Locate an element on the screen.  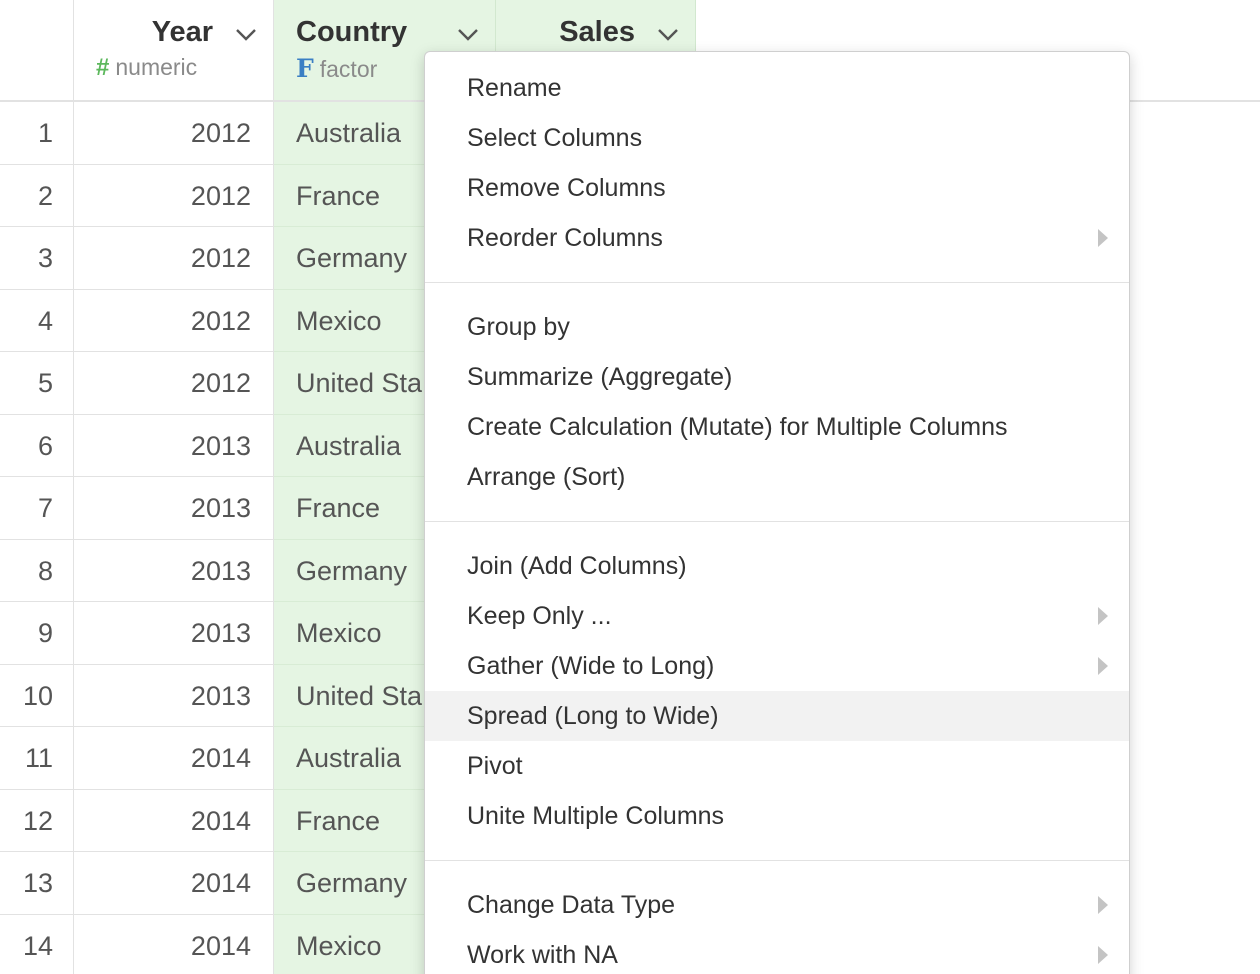
column-header-year: Year # numeric is located at coordinates (174, 50).